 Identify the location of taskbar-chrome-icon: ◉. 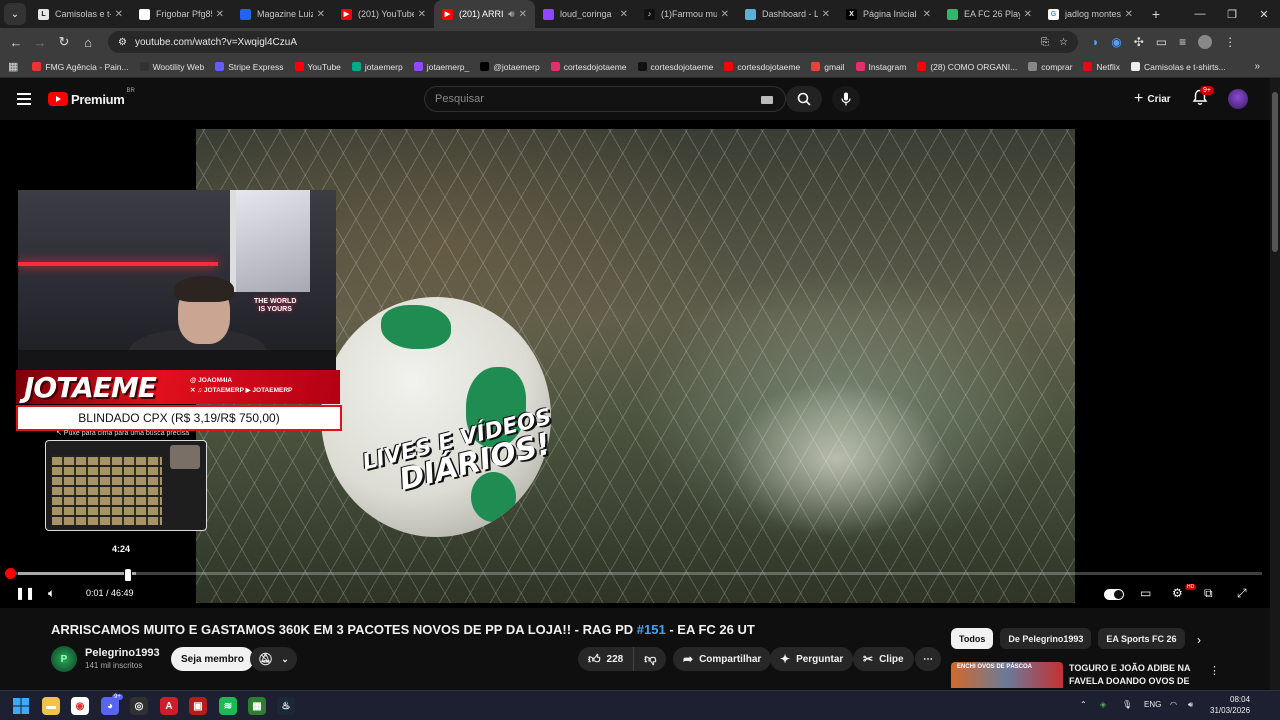
(80, 706).